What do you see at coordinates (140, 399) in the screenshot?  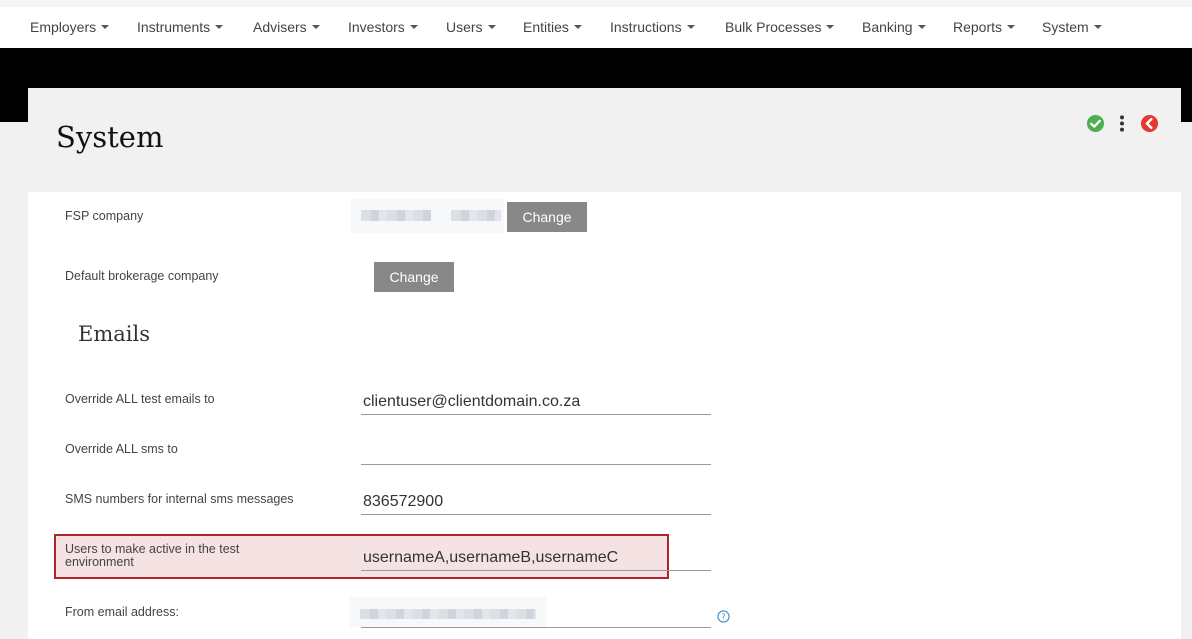 I see `override-emails-label: Override ALL test emails to` at bounding box center [140, 399].